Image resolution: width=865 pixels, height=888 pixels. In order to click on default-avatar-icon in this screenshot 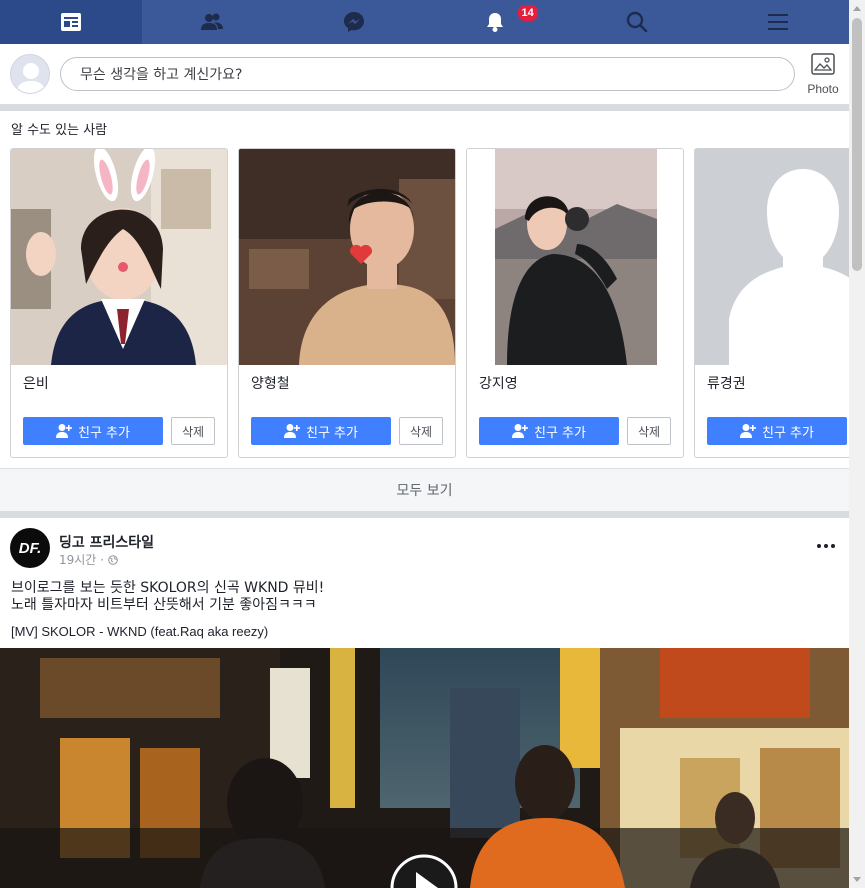, I will do `click(30, 74)`.